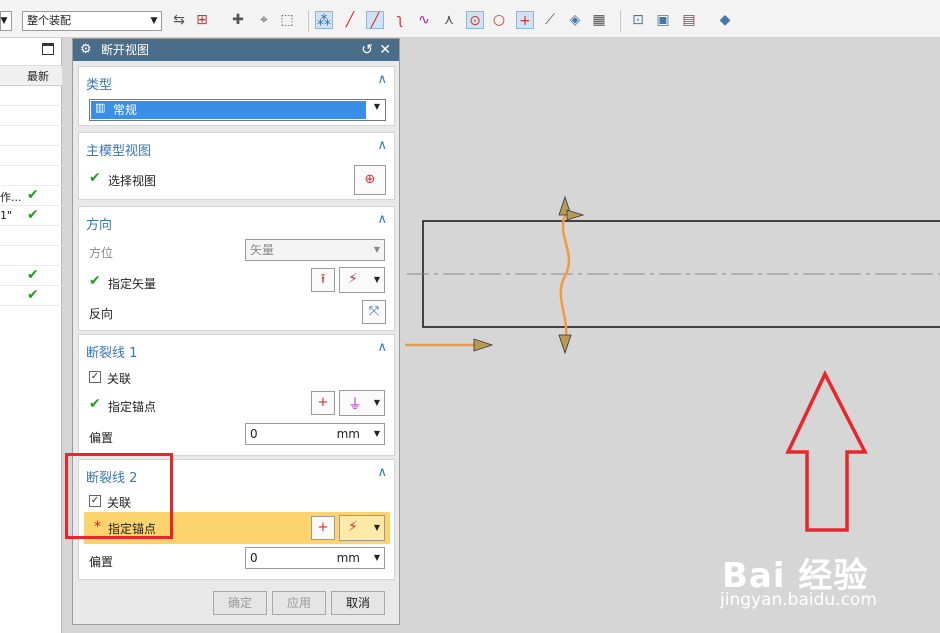  Describe the element at coordinates (236, 395) in the screenshot. I see `break-line-1-section: 断裂线 1 ∧ ✓ 关联 ✔ 指定锚点 + ⏚ ▼ 偏置 0 mm ▼` at that location.